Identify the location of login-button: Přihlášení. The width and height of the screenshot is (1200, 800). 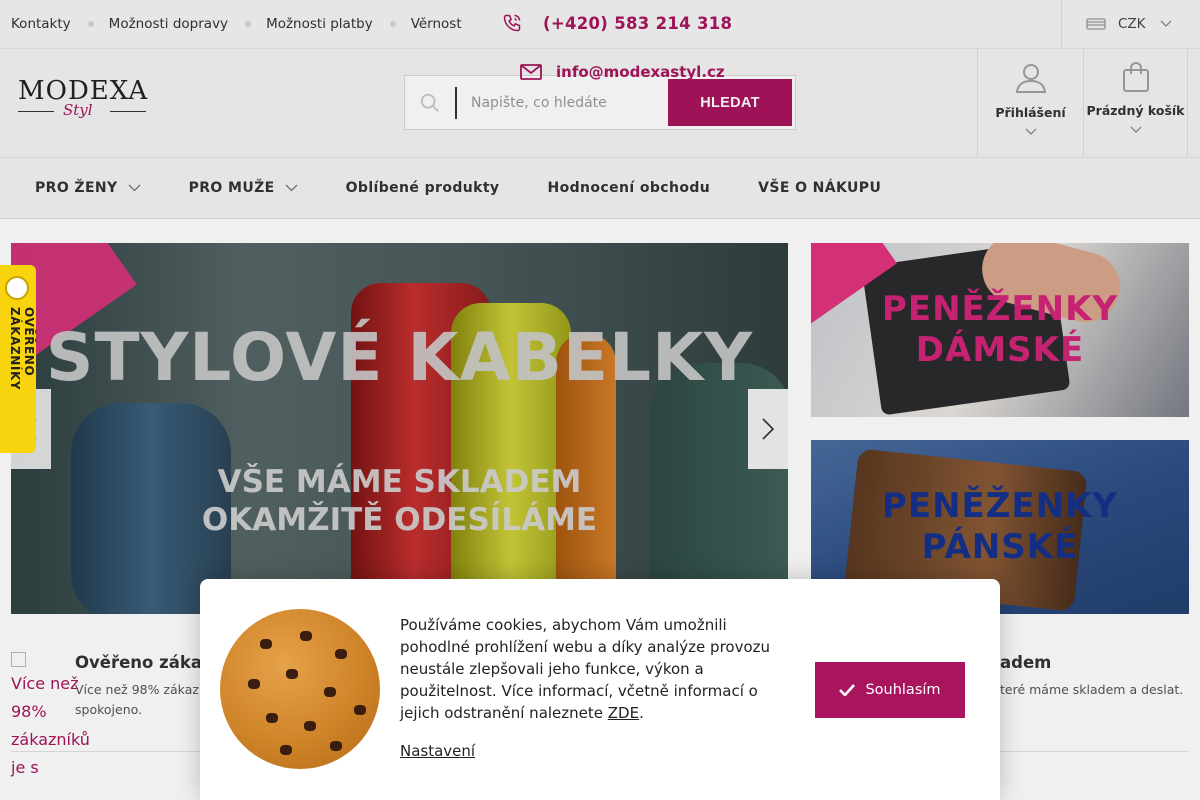
(1030, 103).